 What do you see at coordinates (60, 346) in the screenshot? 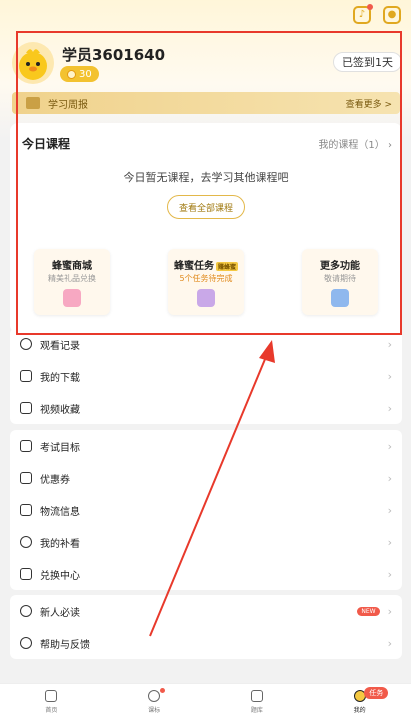
I see `menu-label: 观看记录` at bounding box center [60, 346].